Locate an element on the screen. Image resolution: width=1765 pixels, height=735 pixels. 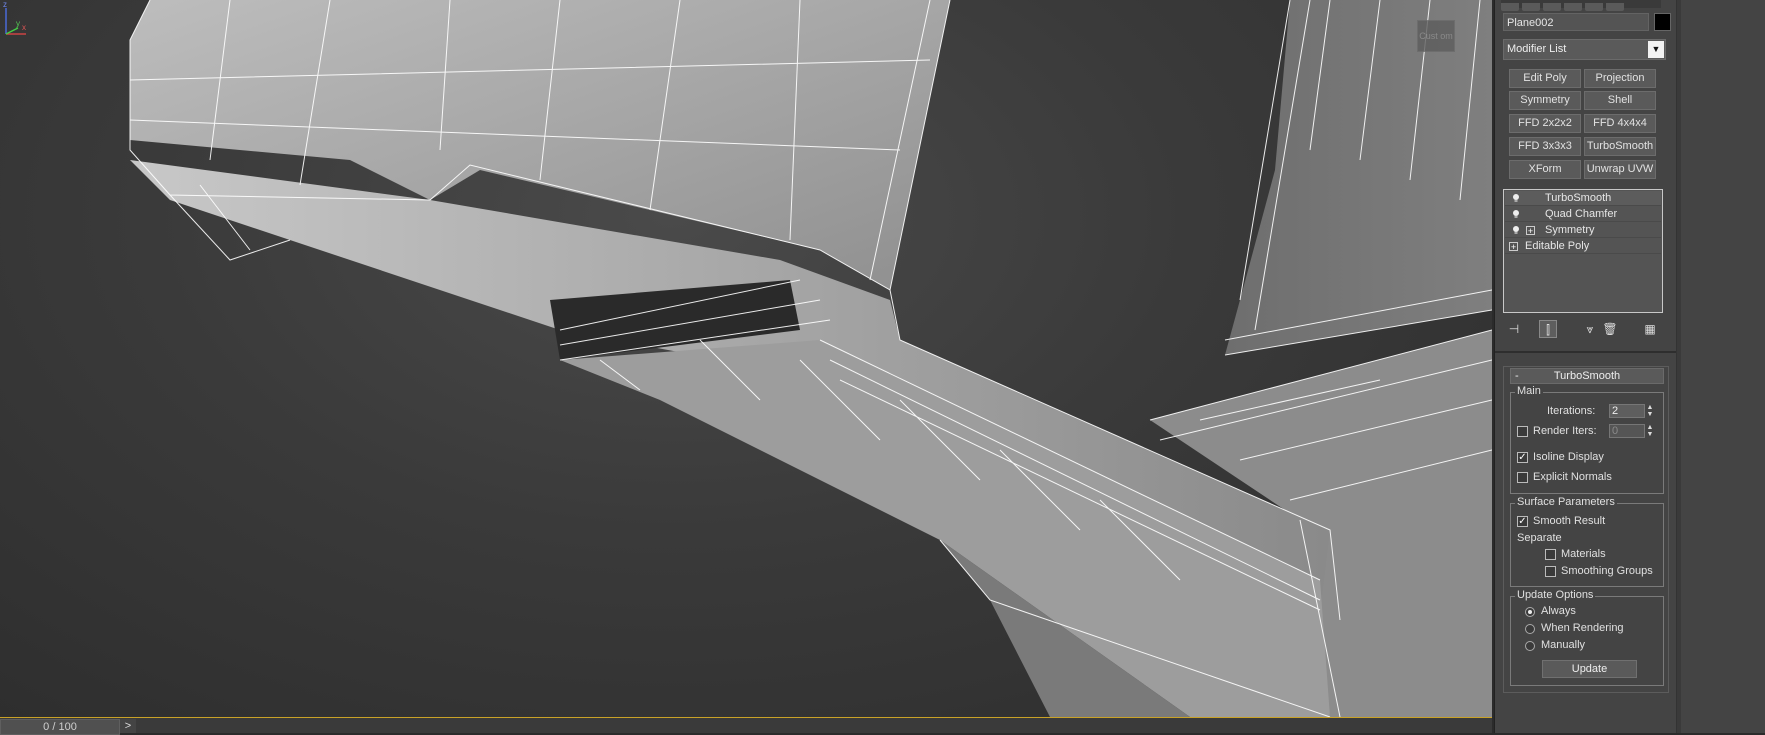
render-iters-checkbox is located at coordinates (1522, 431).